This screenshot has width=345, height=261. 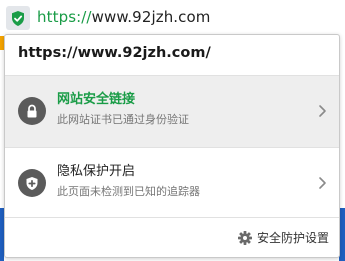 I want to click on security-settings-label: 安全防护设置, so click(x=292, y=238).